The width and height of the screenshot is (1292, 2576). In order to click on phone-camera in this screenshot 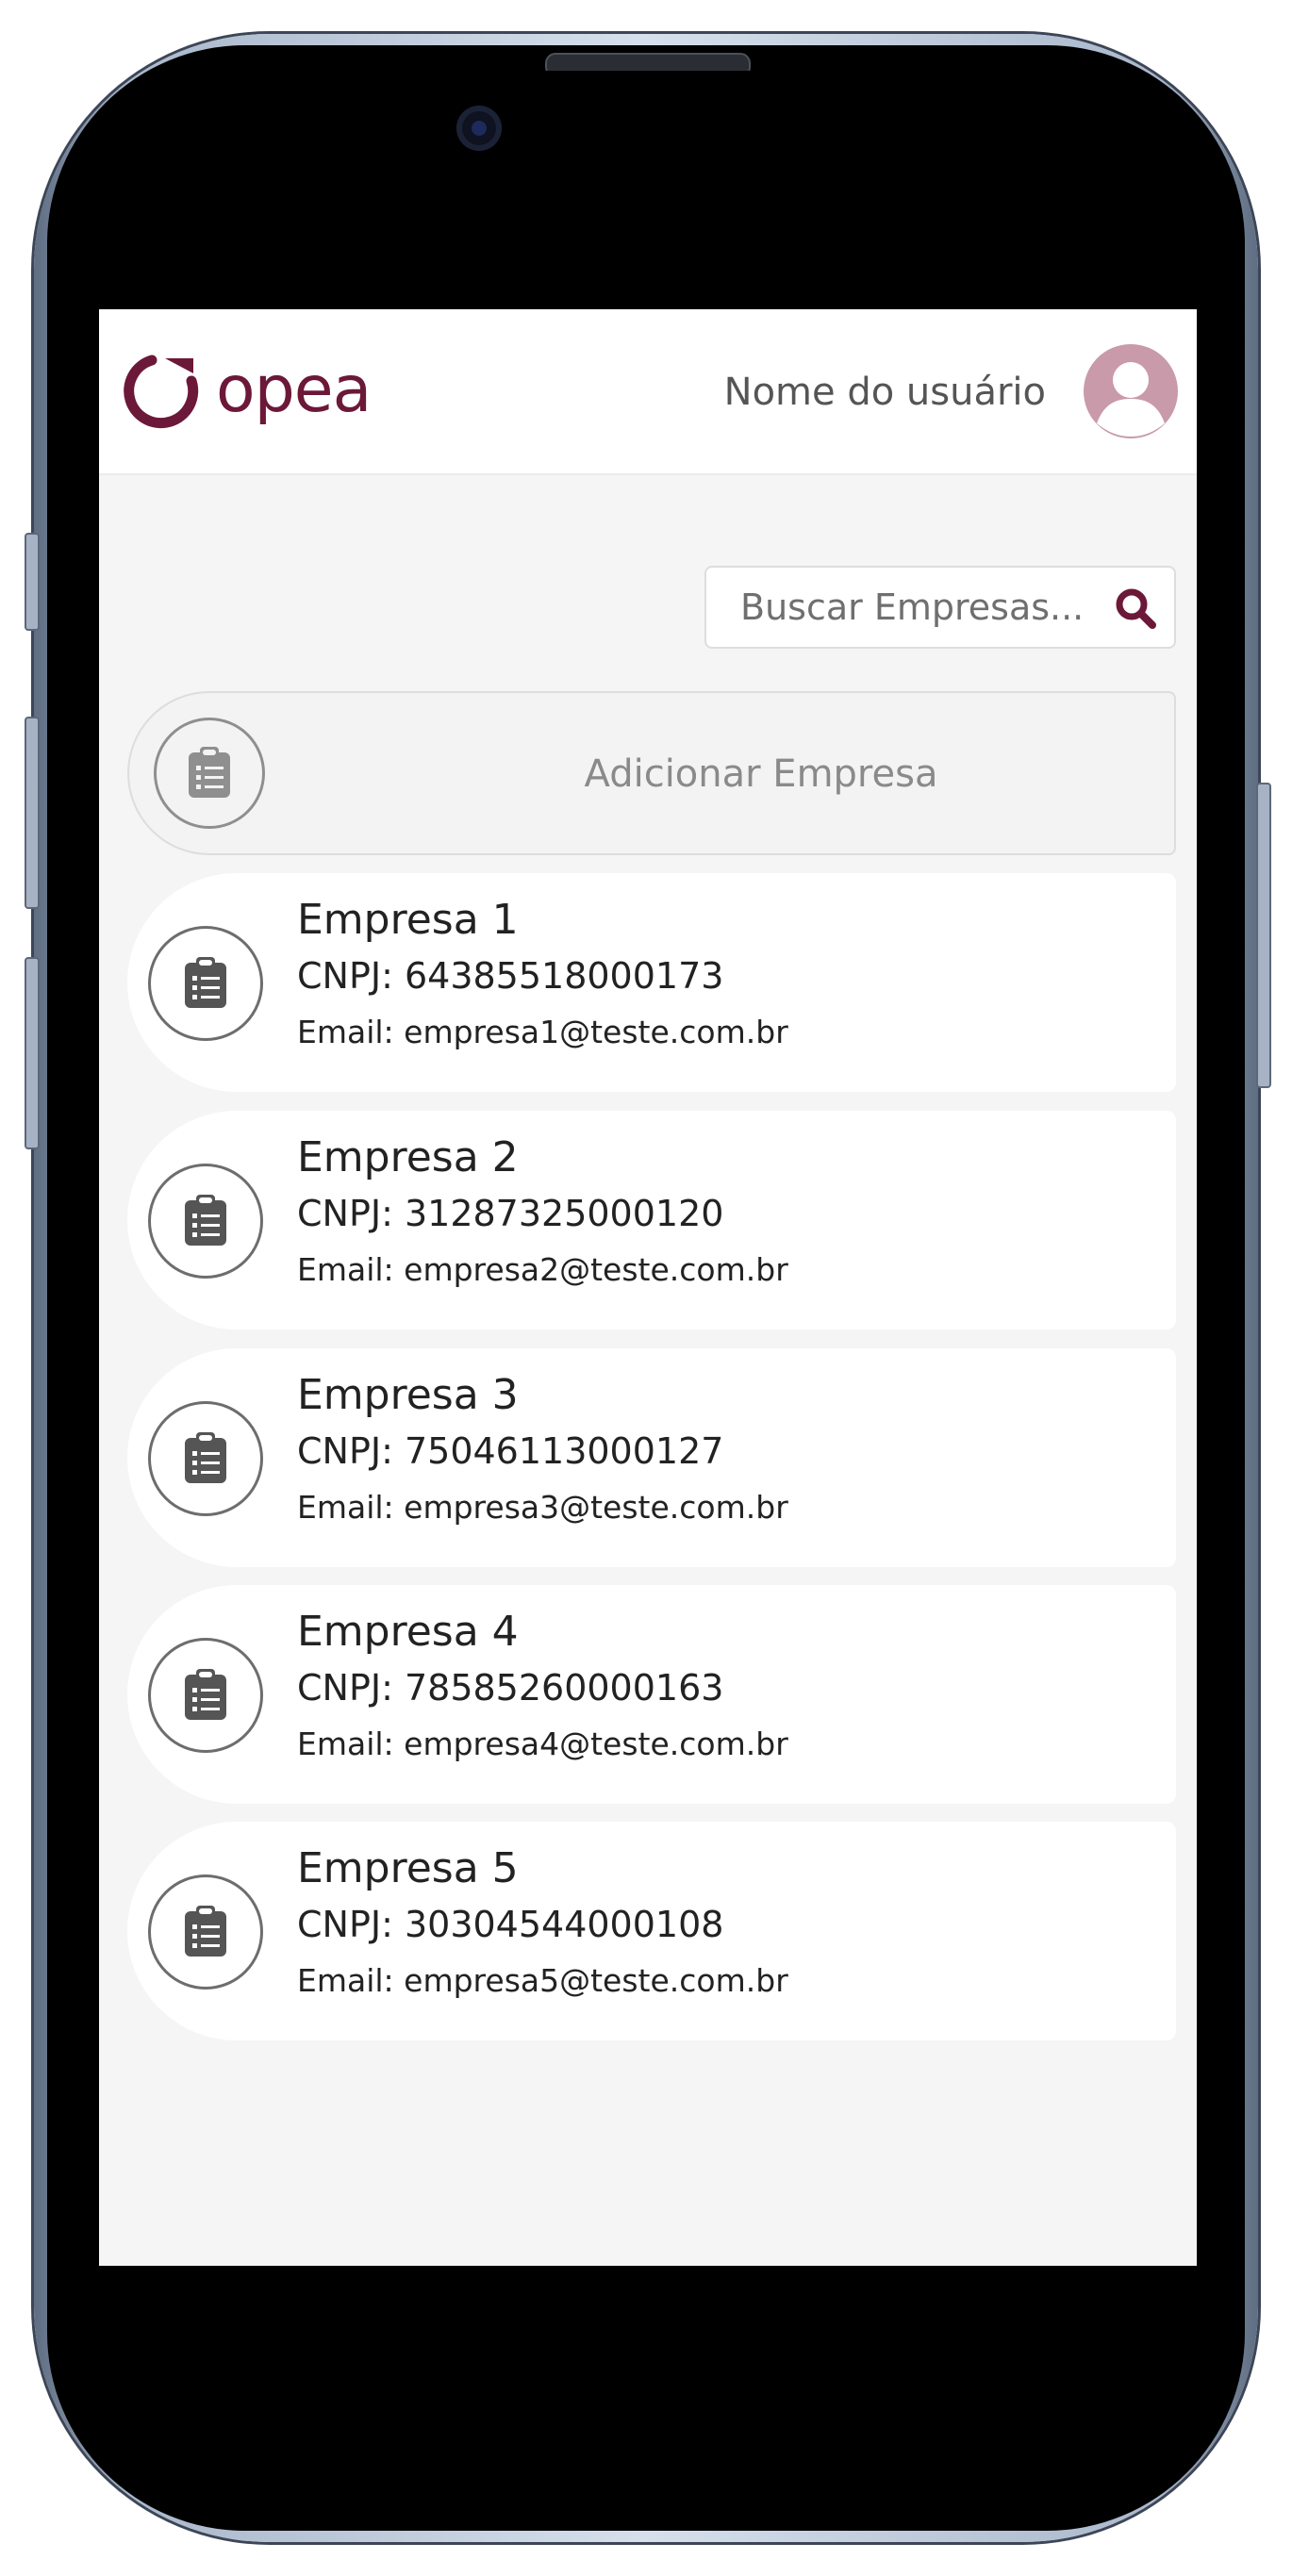, I will do `click(479, 128)`.